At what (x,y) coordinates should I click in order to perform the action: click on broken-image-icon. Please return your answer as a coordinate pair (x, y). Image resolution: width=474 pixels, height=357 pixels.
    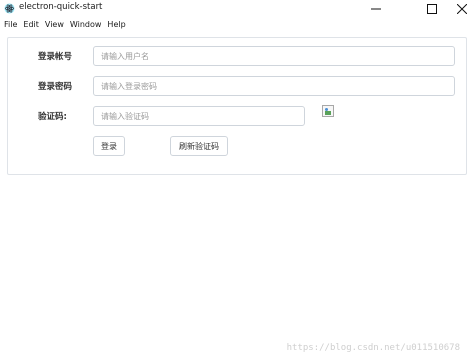
    Looking at the image, I should click on (328, 111).